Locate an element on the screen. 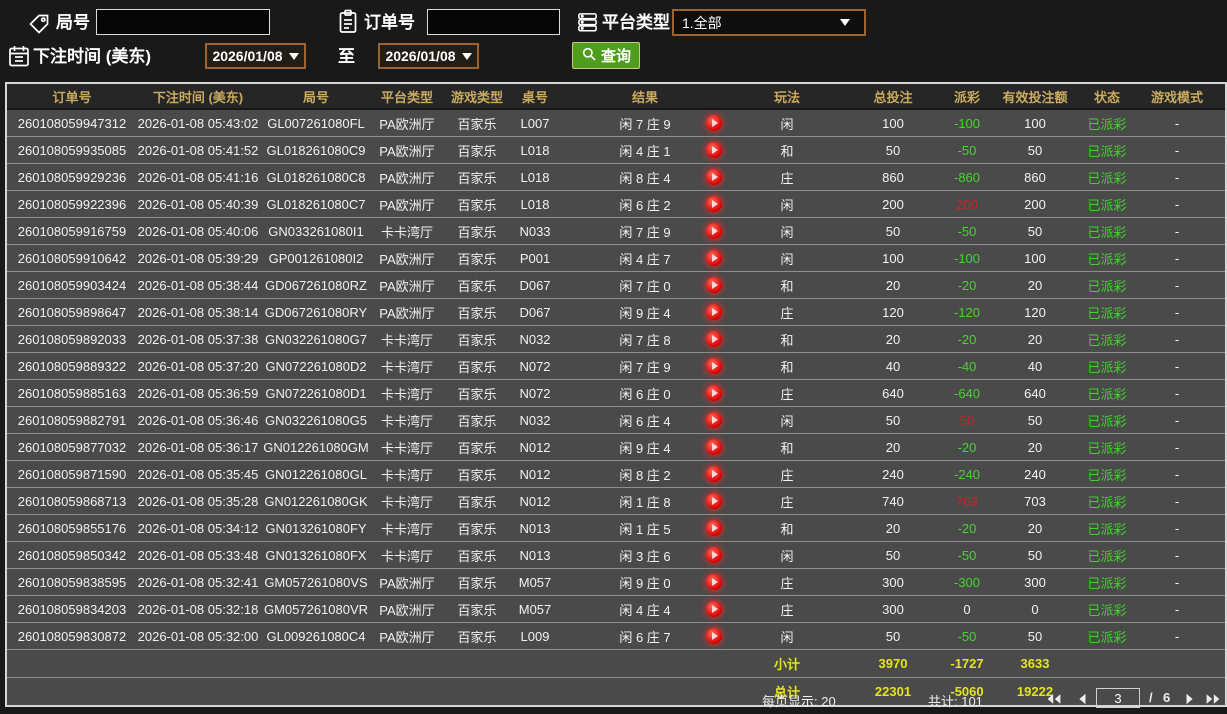  cell-result: 闲 4 庄 1 is located at coordinates (645, 151).